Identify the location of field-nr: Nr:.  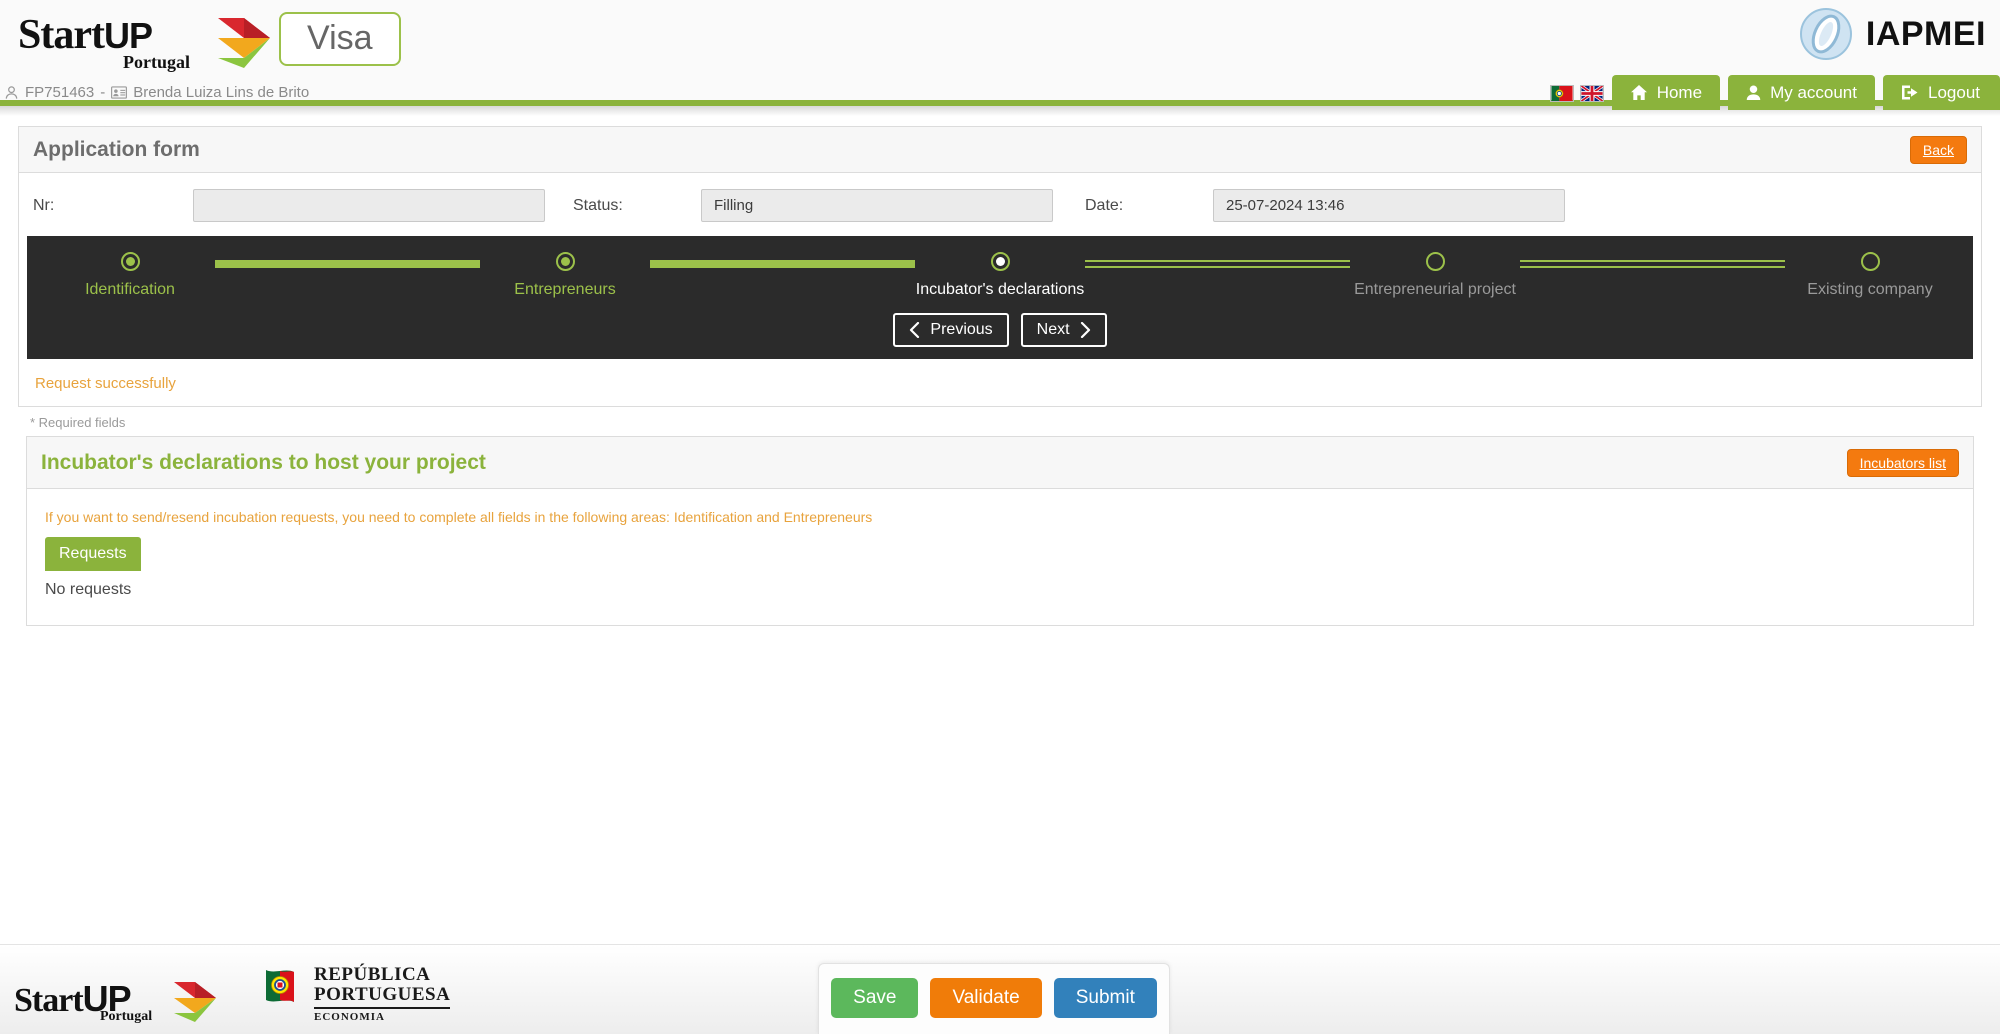
(289, 205).